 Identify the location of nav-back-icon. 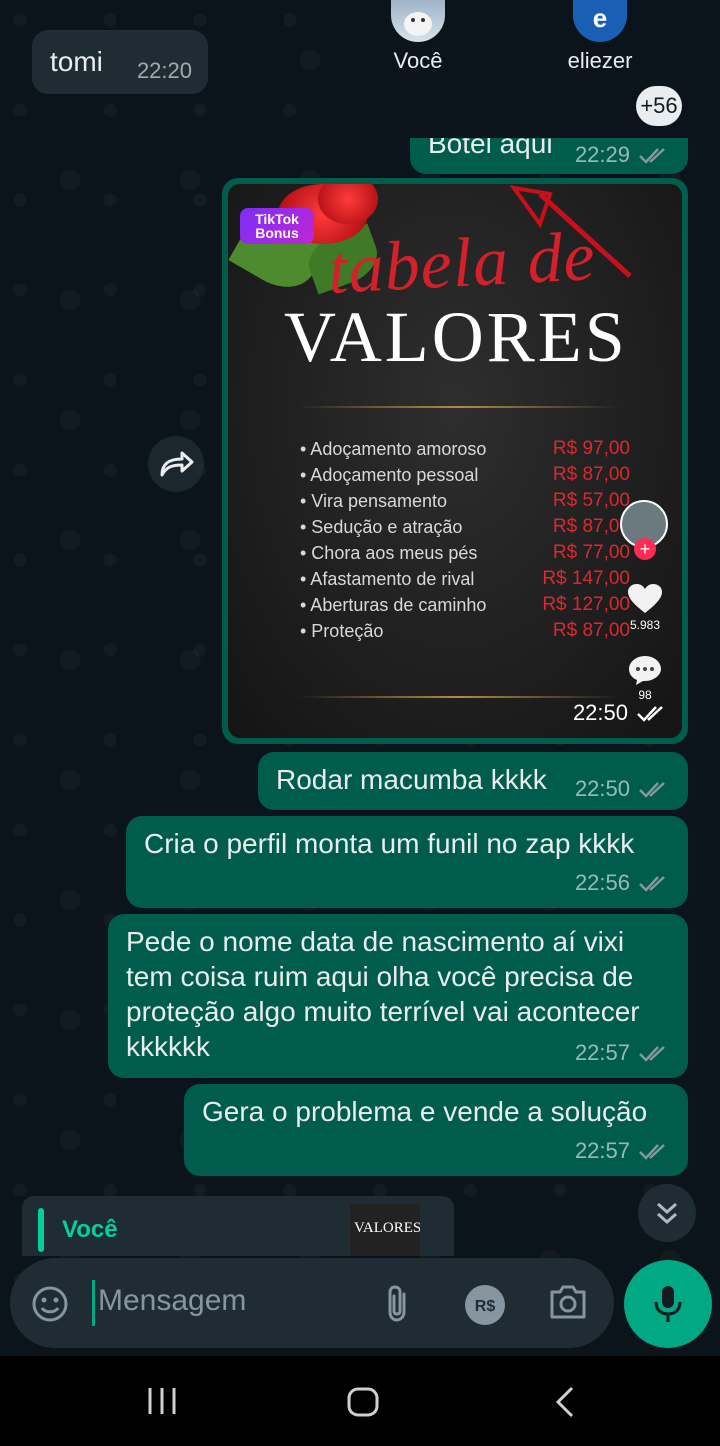
(565, 1402).